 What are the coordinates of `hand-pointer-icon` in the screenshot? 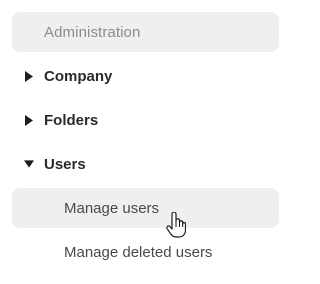 It's located at (176, 224).